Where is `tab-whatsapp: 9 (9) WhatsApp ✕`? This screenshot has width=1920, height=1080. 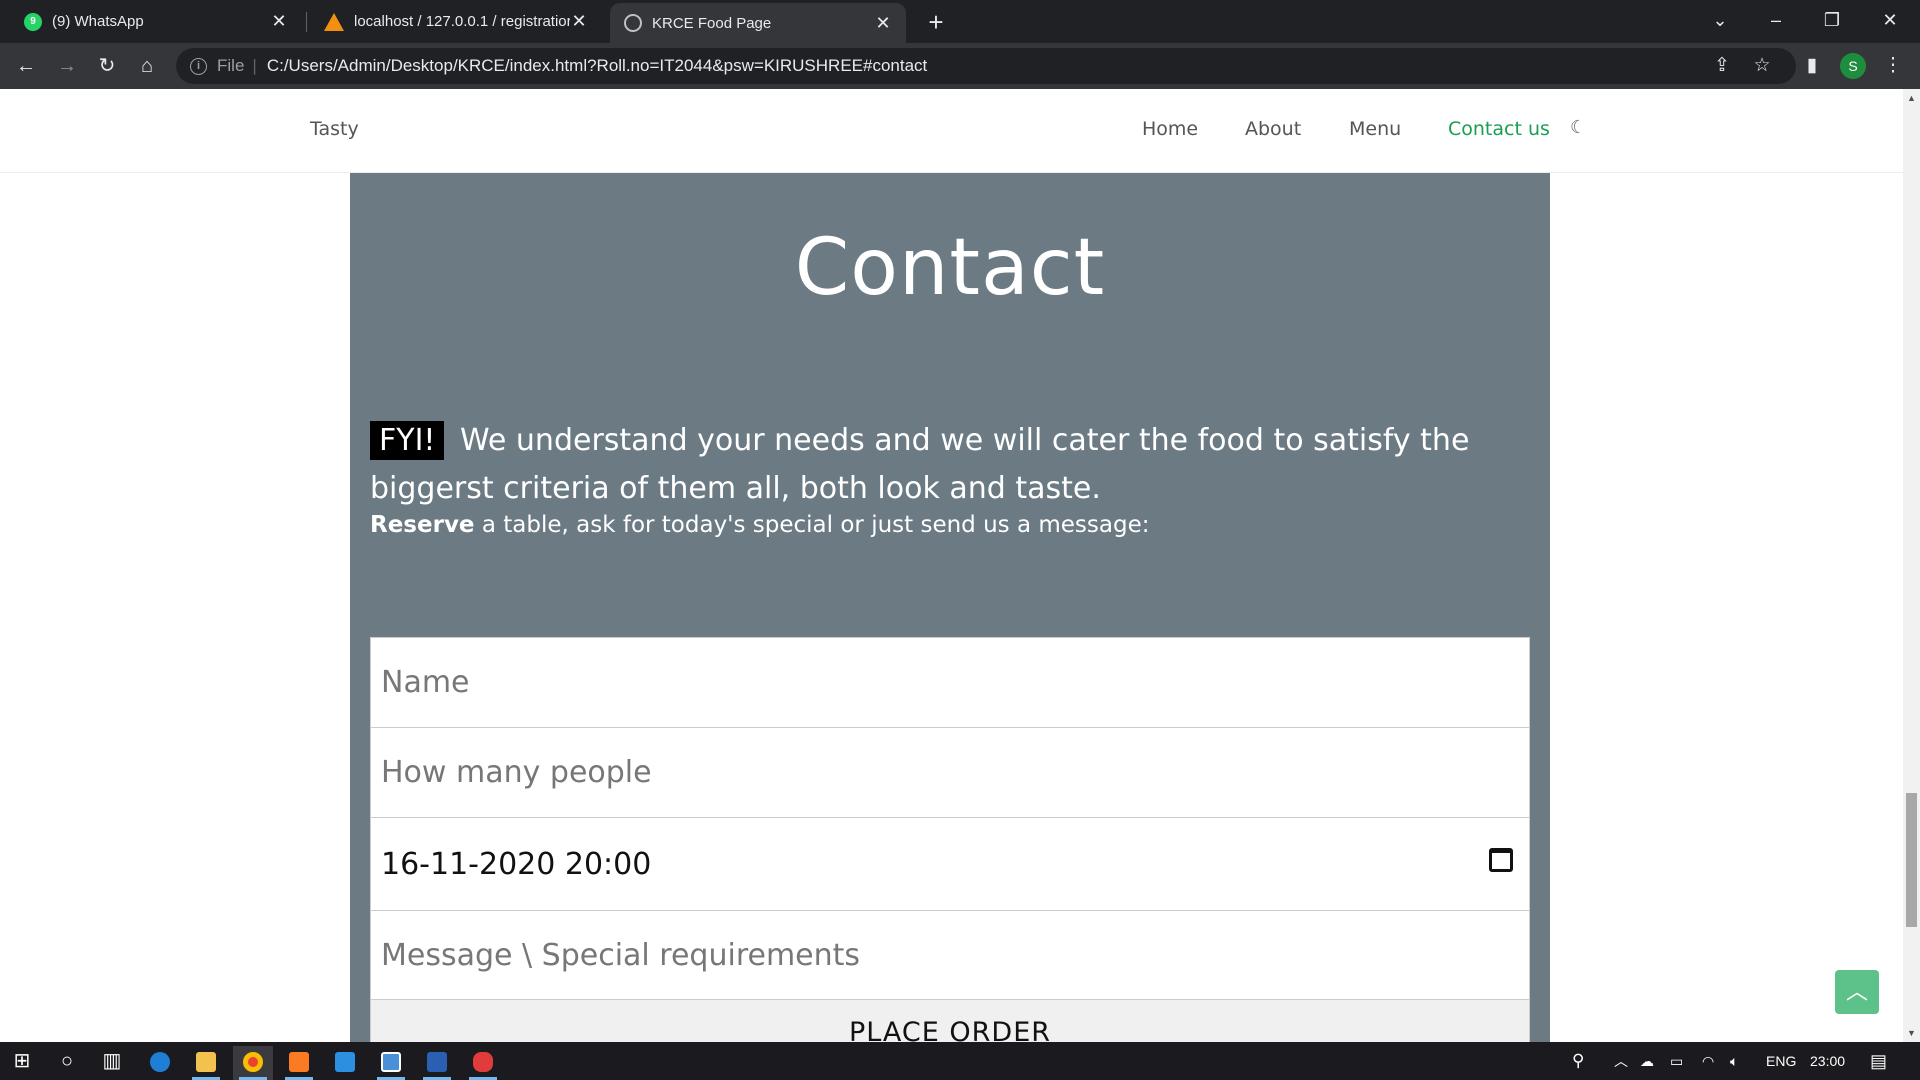 tab-whatsapp: 9 (9) WhatsApp ✕ is located at coordinates (156, 21).